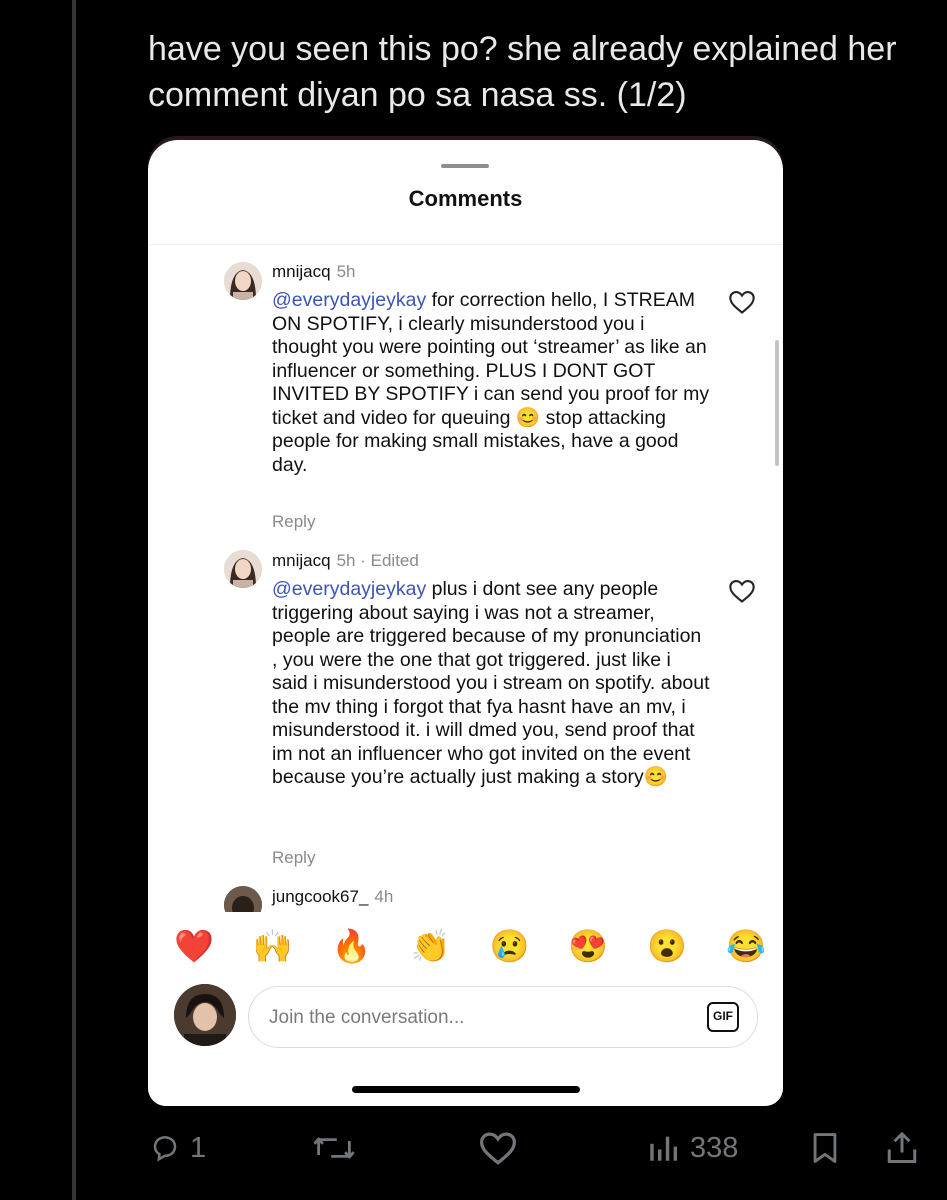 The width and height of the screenshot is (947, 1200). What do you see at coordinates (194, 946) in the screenshot?
I see `heart-reaction-icon: ❤️` at bounding box center [194, 946].